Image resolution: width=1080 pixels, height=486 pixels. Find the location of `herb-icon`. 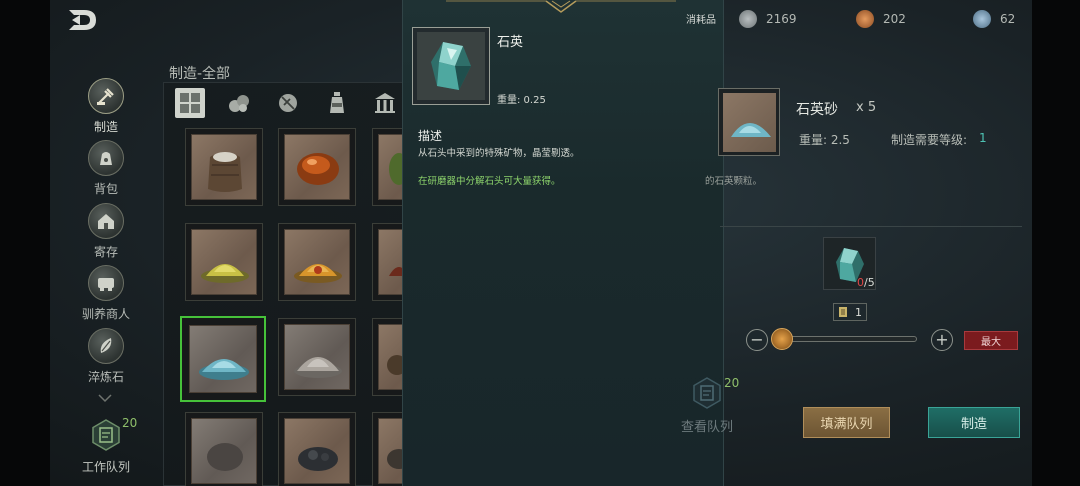

herb-icon is located at coordinates (288, 103).